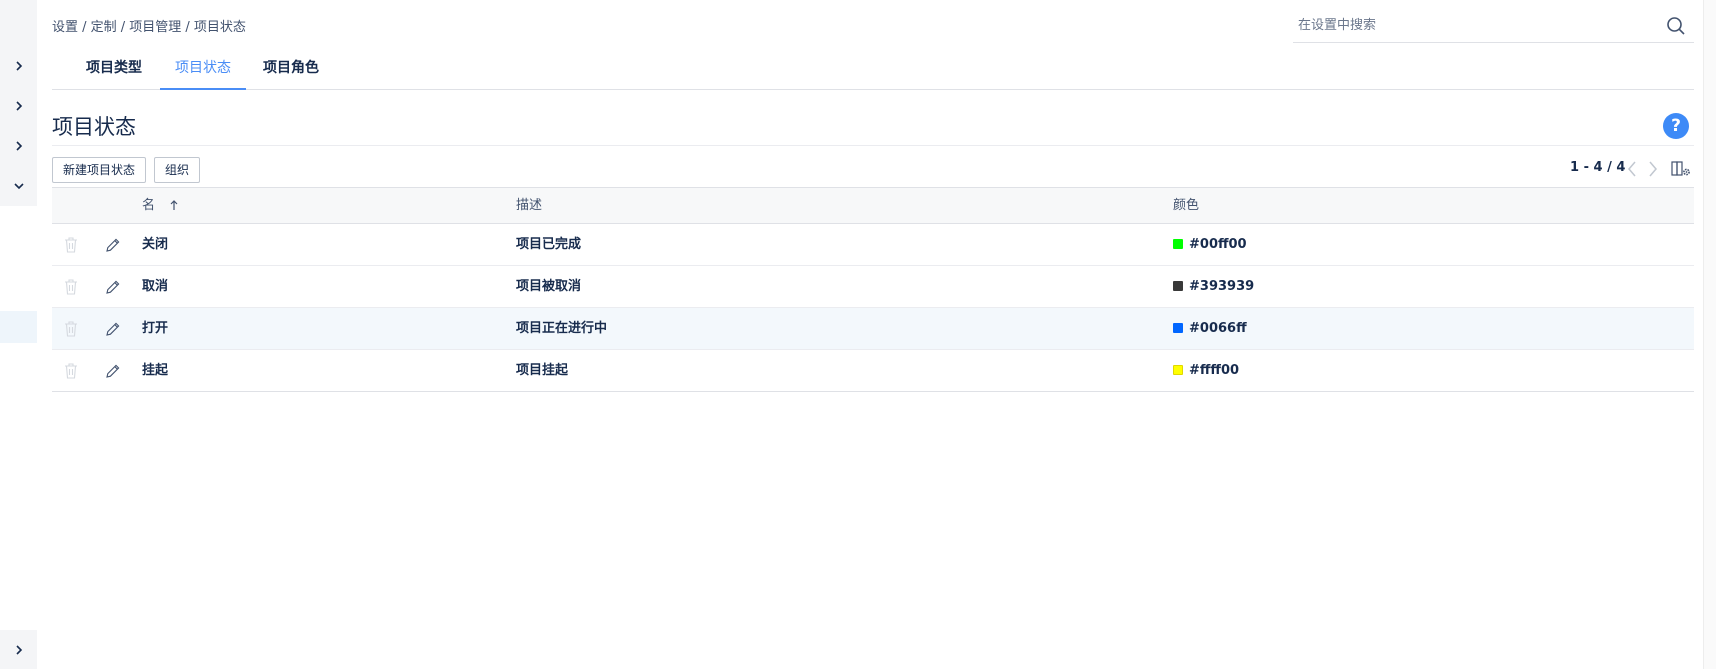 The height and width of the screenshot is (669, 1716). I want to click on chevron-down-icon, so click(18, 186).